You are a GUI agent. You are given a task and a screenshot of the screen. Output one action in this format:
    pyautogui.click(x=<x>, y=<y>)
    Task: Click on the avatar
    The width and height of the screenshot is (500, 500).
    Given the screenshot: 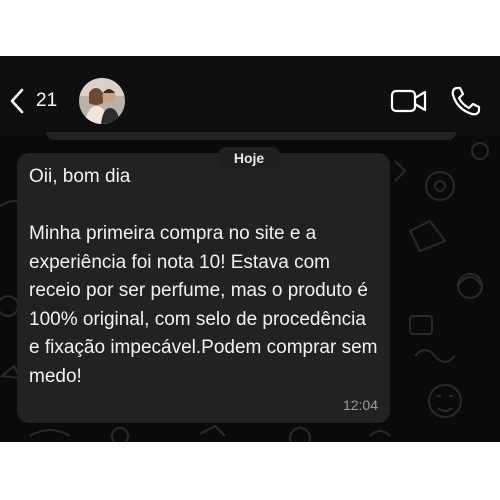 What is the action you would take?
    pyautogui.click(x=102, y=101)
    